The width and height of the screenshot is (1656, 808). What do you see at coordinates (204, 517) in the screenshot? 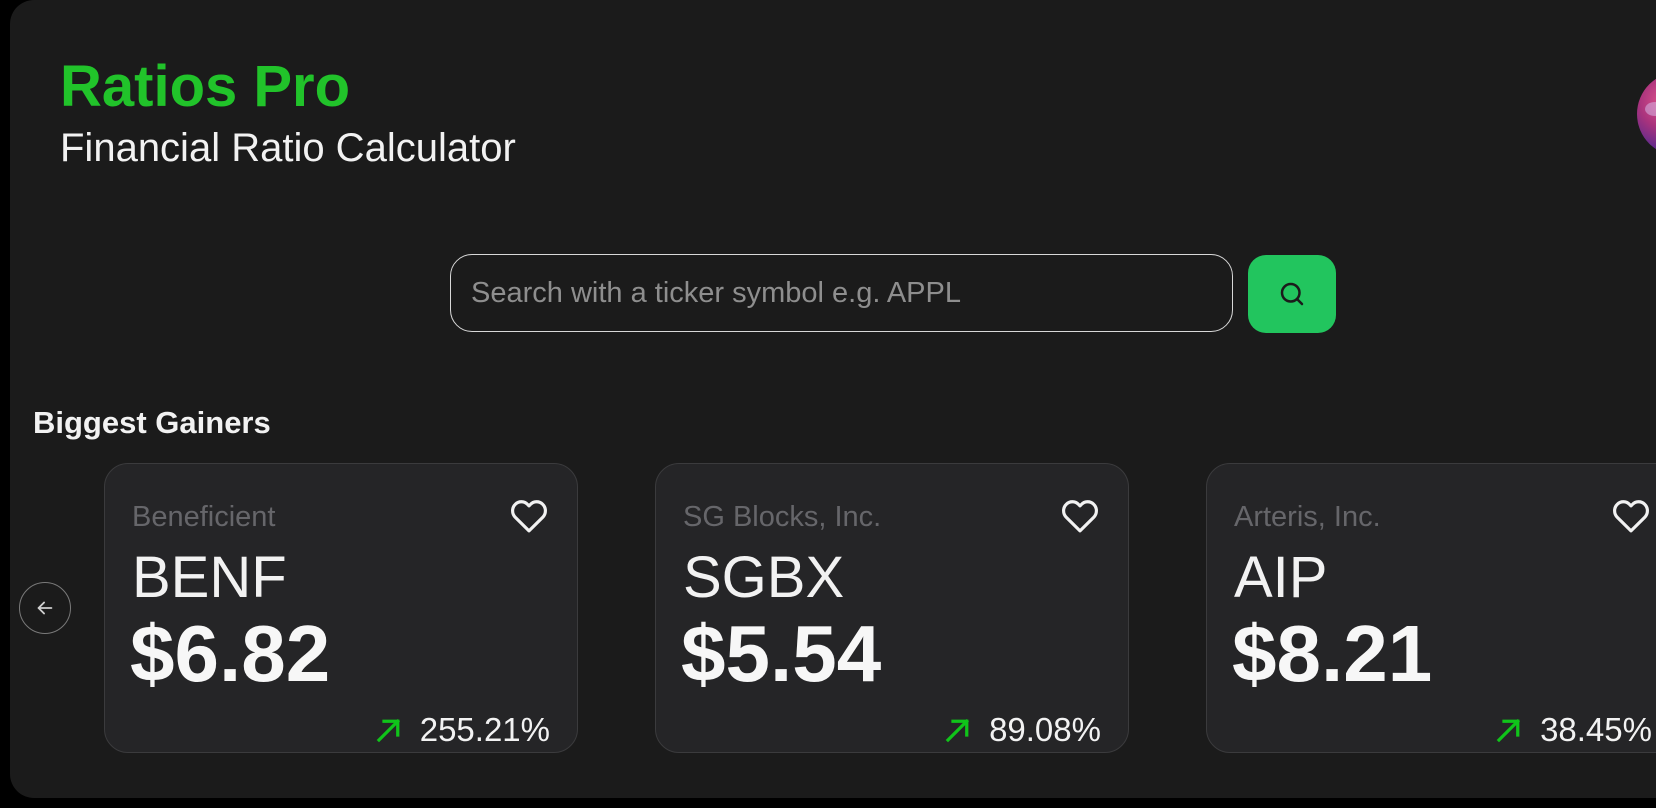
I see `company-name: Beneficient` at bounding box center [204, 517].